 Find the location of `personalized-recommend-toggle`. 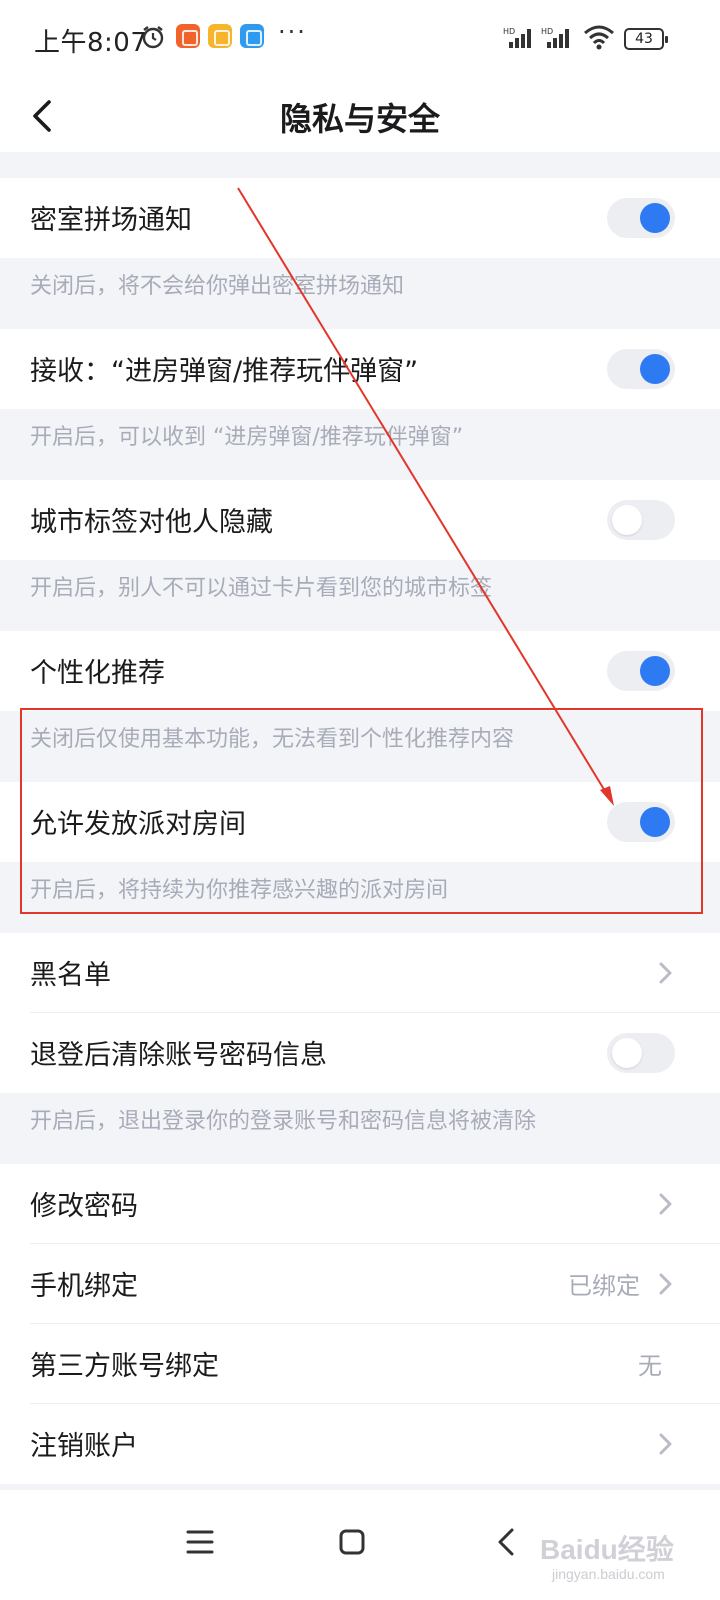

personalized-recommend-toggle is located at coordinates (641, 671).